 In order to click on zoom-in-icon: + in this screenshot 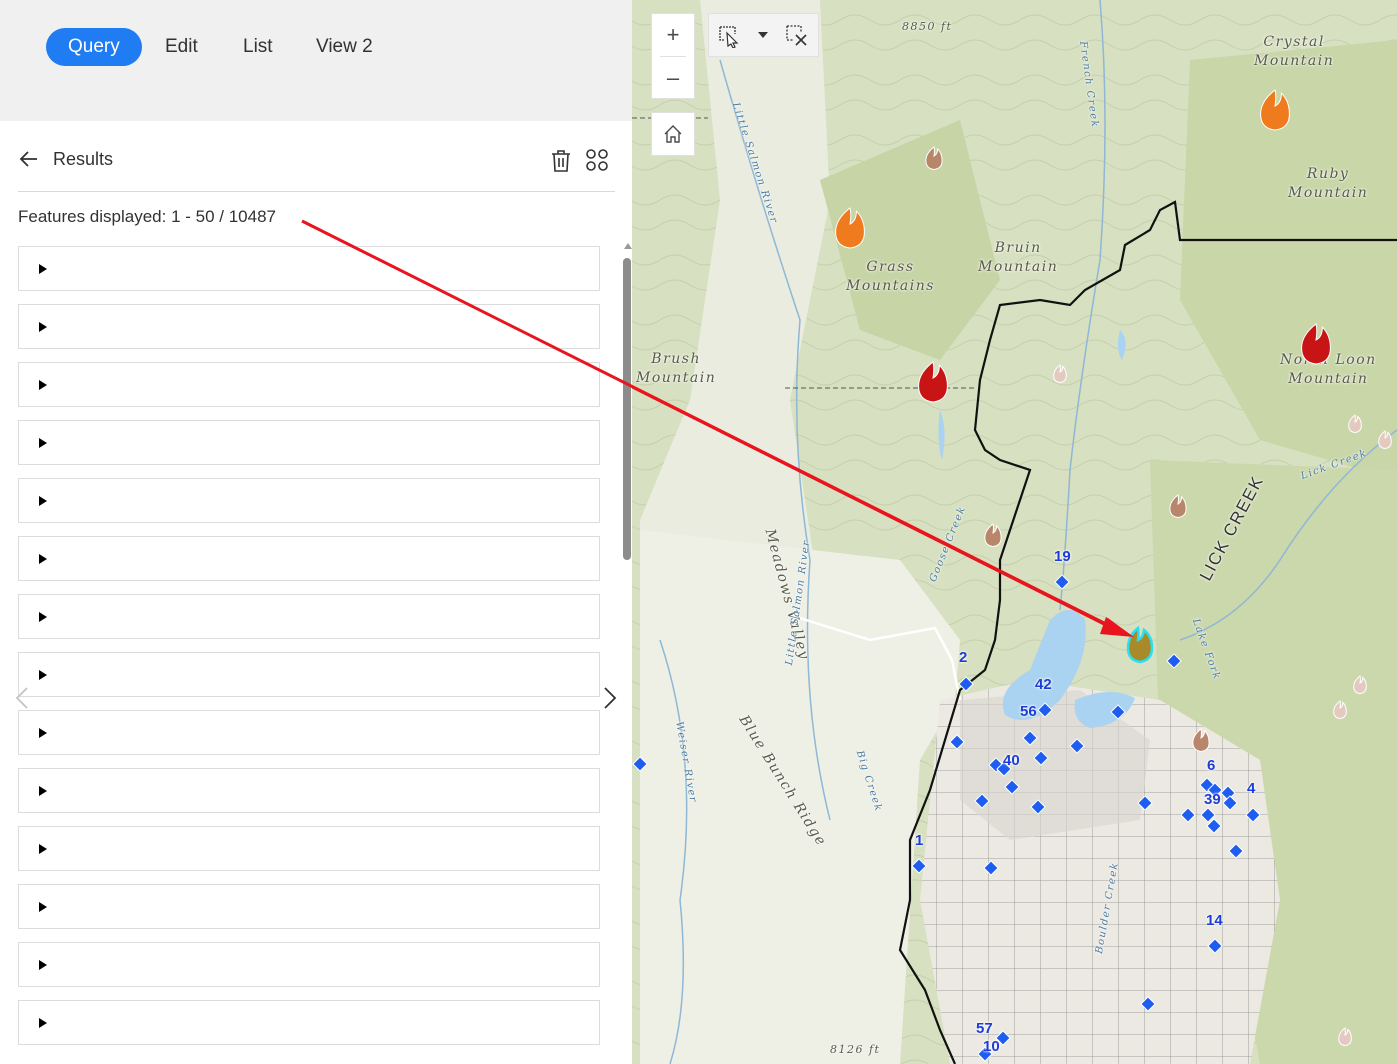, I will do `click(673, 35)`.